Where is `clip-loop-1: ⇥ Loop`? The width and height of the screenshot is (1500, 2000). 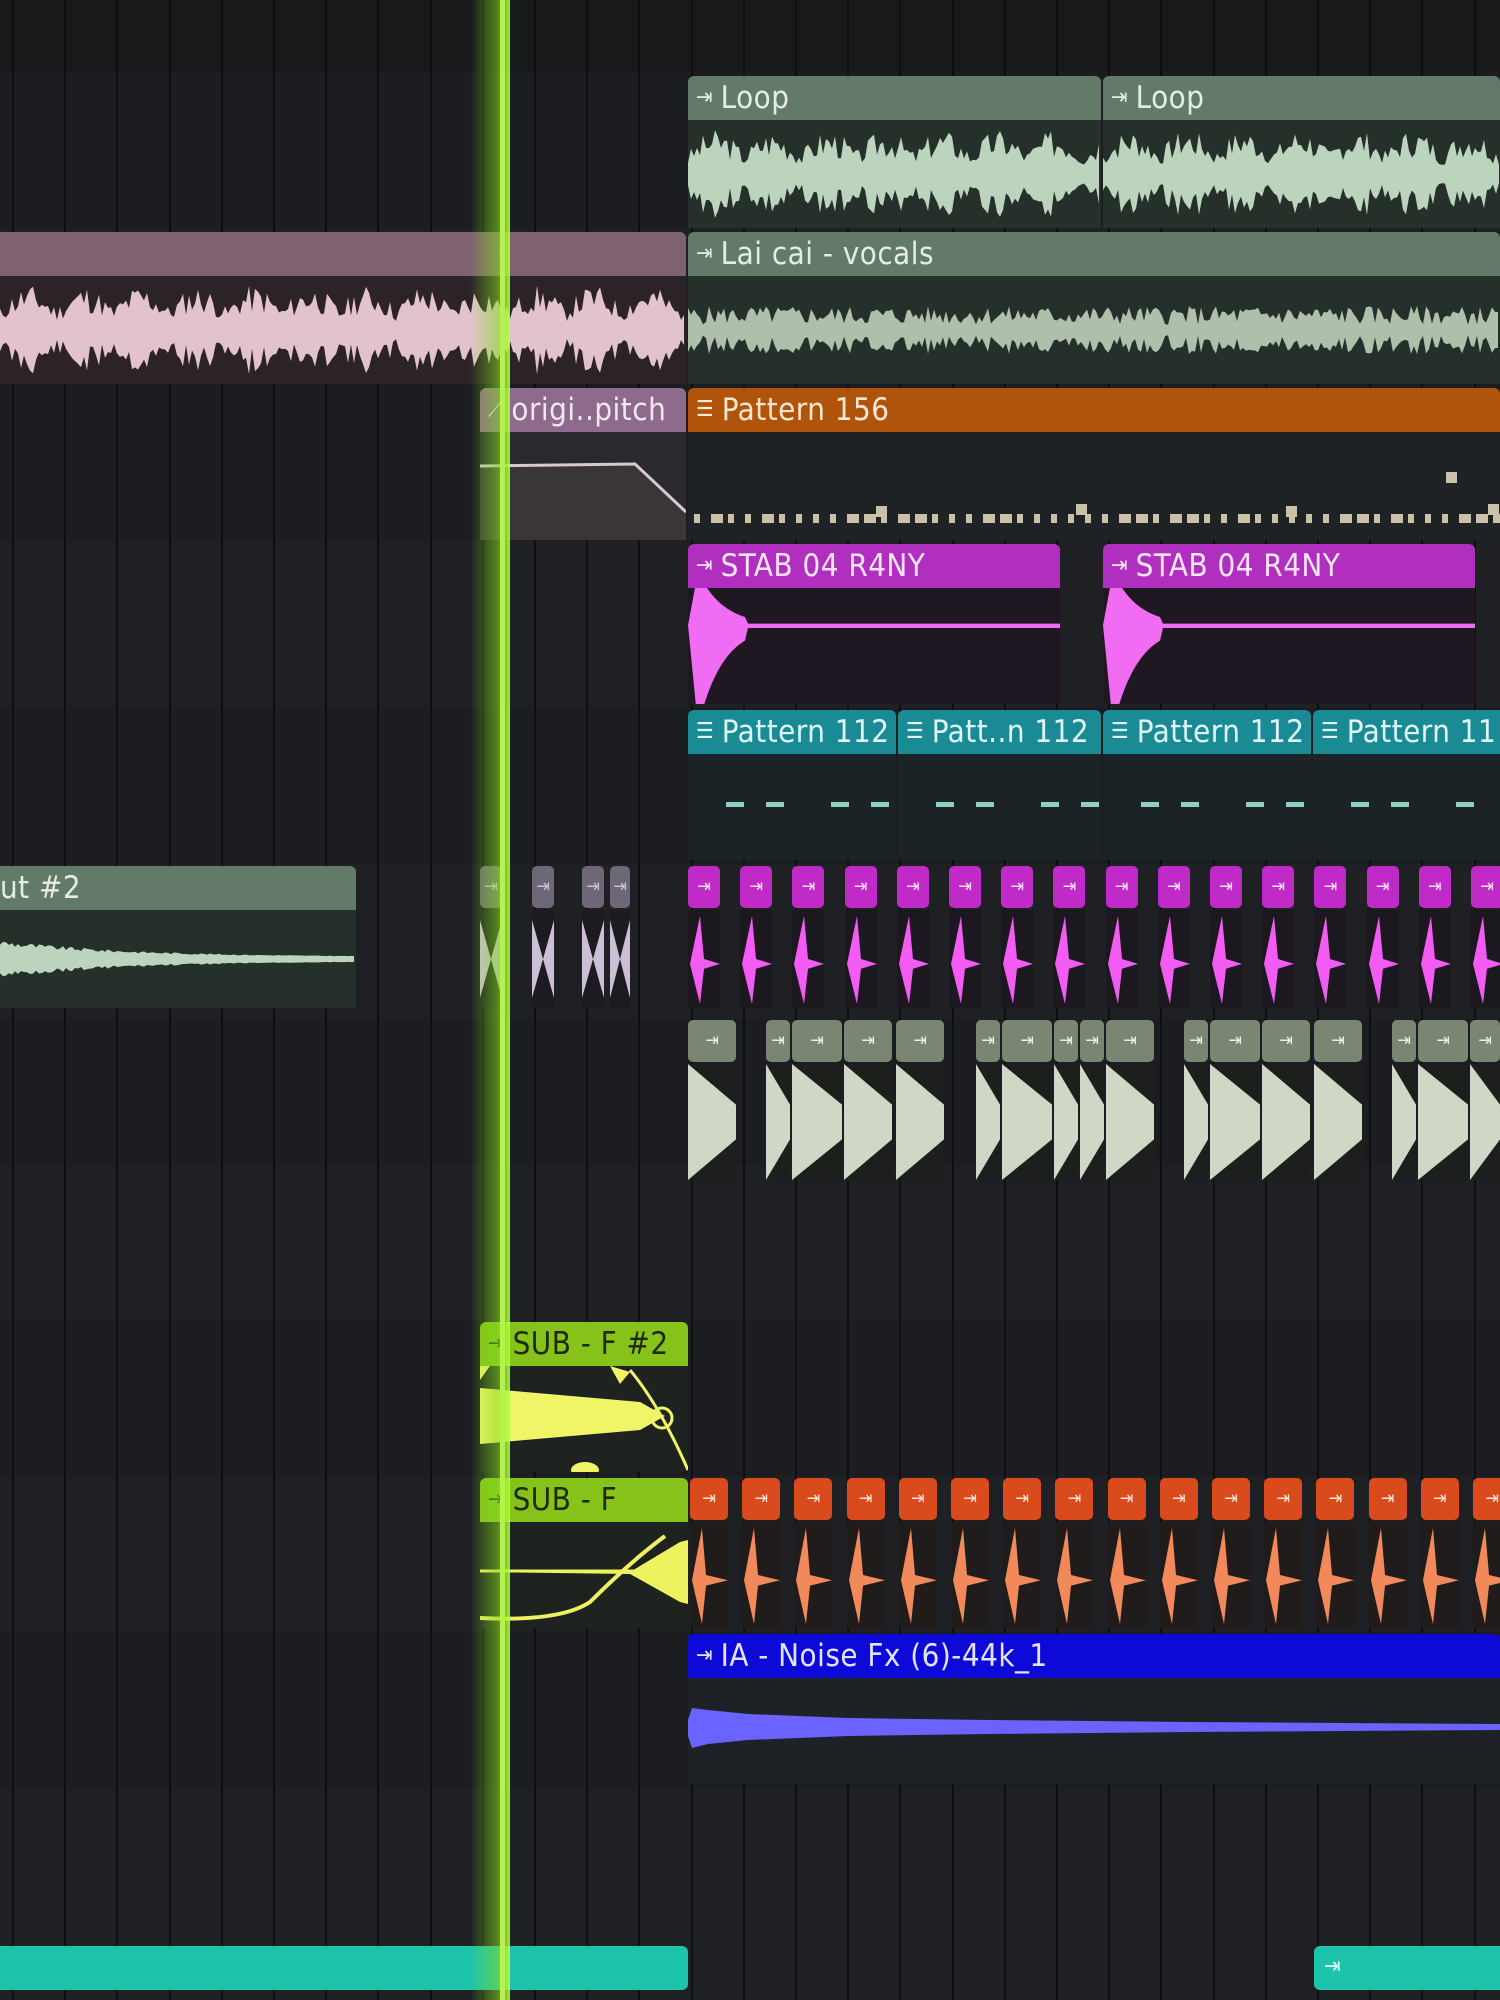
clip-loop-1: ⇥ Loop is located at coordinates (894, 152).